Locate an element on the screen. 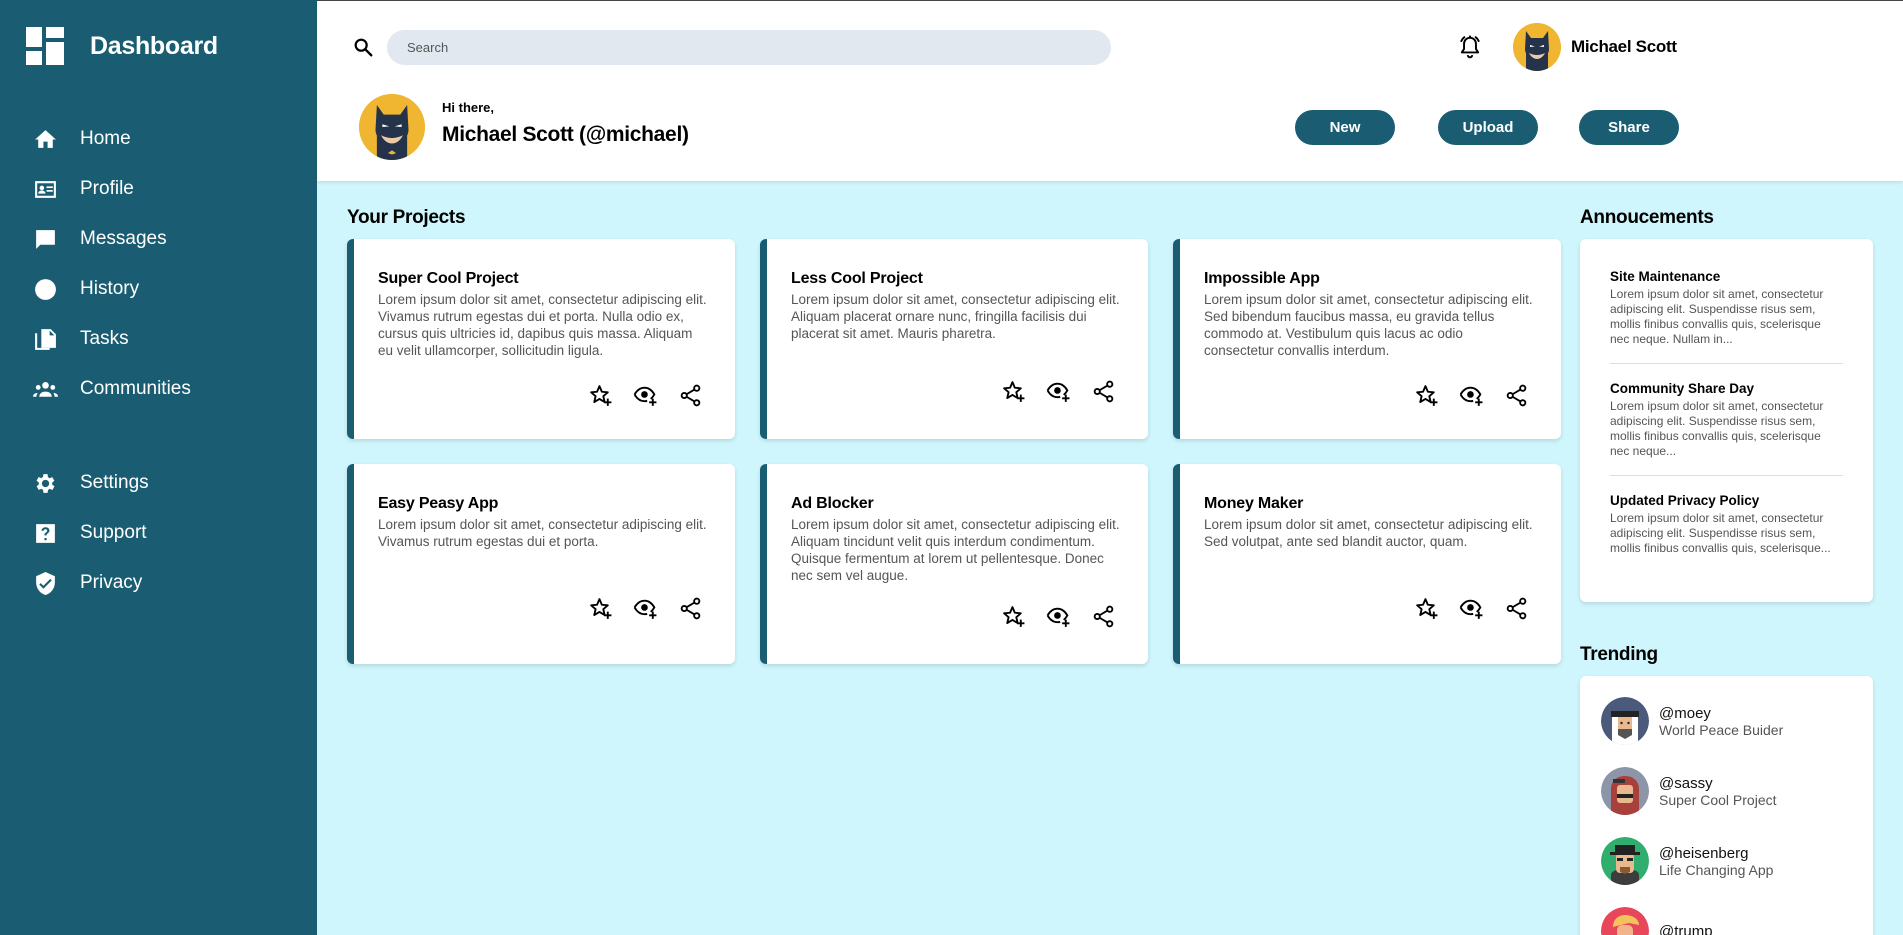 Image resolution: width=1903 pixels, height=935 pixels. brand-title: Dashboard is located at coordinates (154, 45).